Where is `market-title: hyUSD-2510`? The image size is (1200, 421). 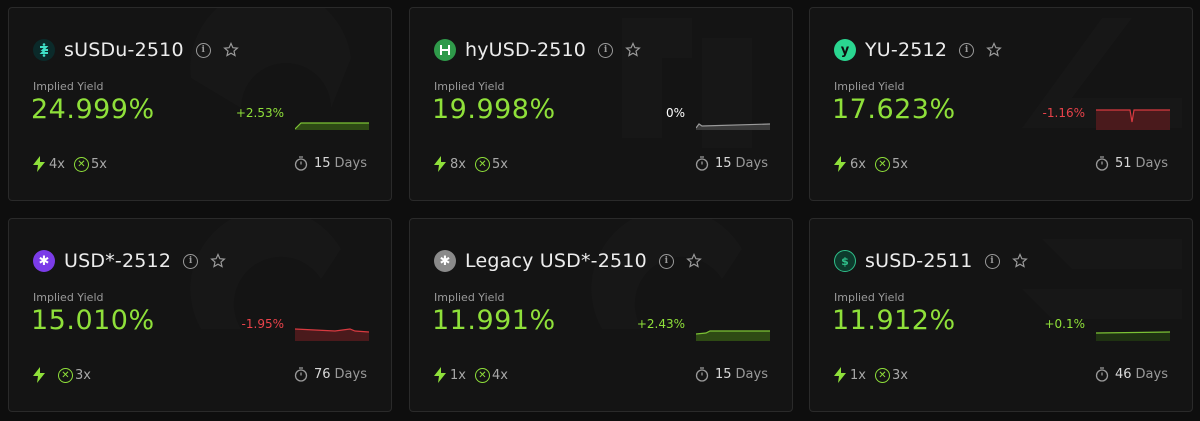
market-title: hyUSD-2510 is located at coordinates (525, 50).